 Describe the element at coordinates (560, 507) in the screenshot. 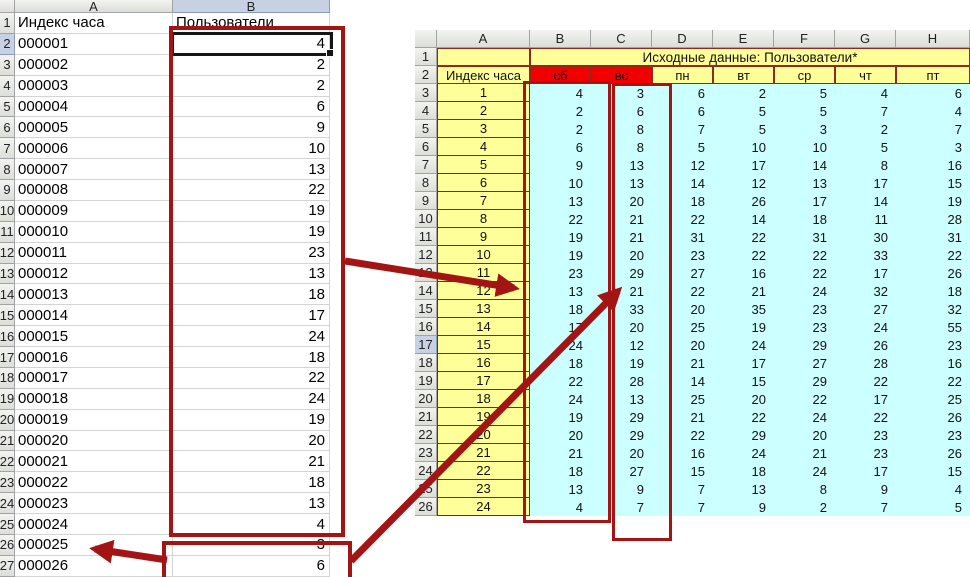

I see `cell-users-сб: 4` at that location.